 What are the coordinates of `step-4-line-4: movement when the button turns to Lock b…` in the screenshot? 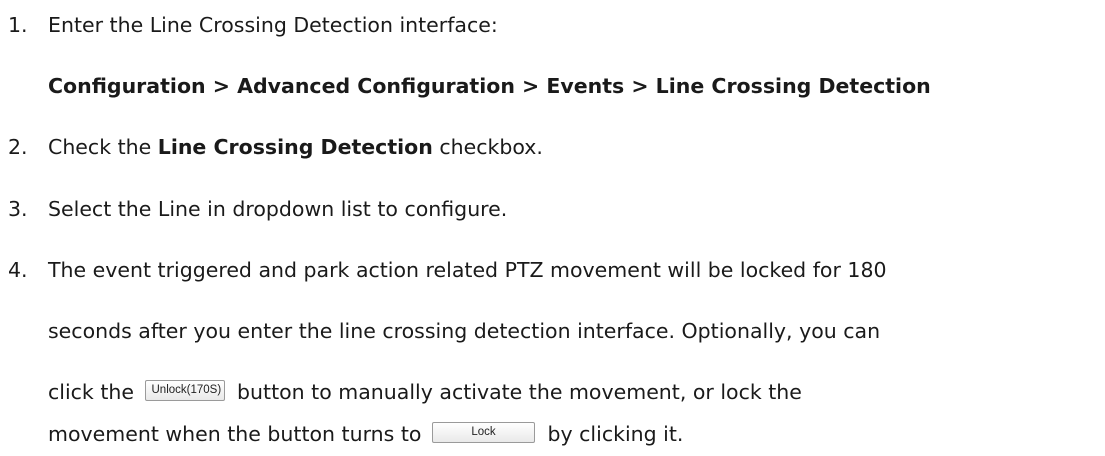 It's located at (365, 434).